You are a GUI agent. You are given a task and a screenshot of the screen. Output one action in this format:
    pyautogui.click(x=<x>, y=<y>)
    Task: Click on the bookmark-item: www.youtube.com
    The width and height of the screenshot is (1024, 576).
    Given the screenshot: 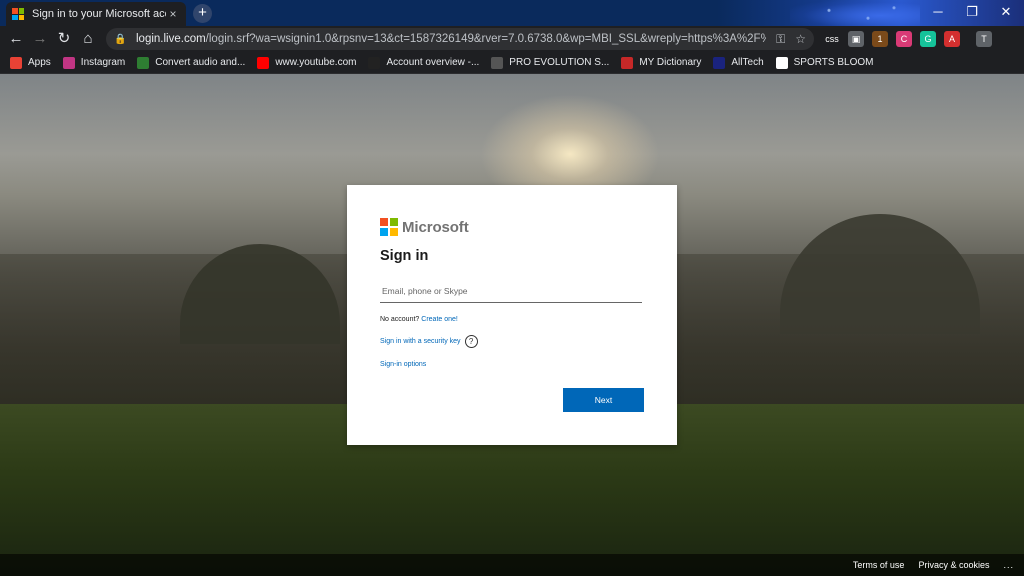 What is the action you would take?
    pyautogui.click(x=307, y=62)
    